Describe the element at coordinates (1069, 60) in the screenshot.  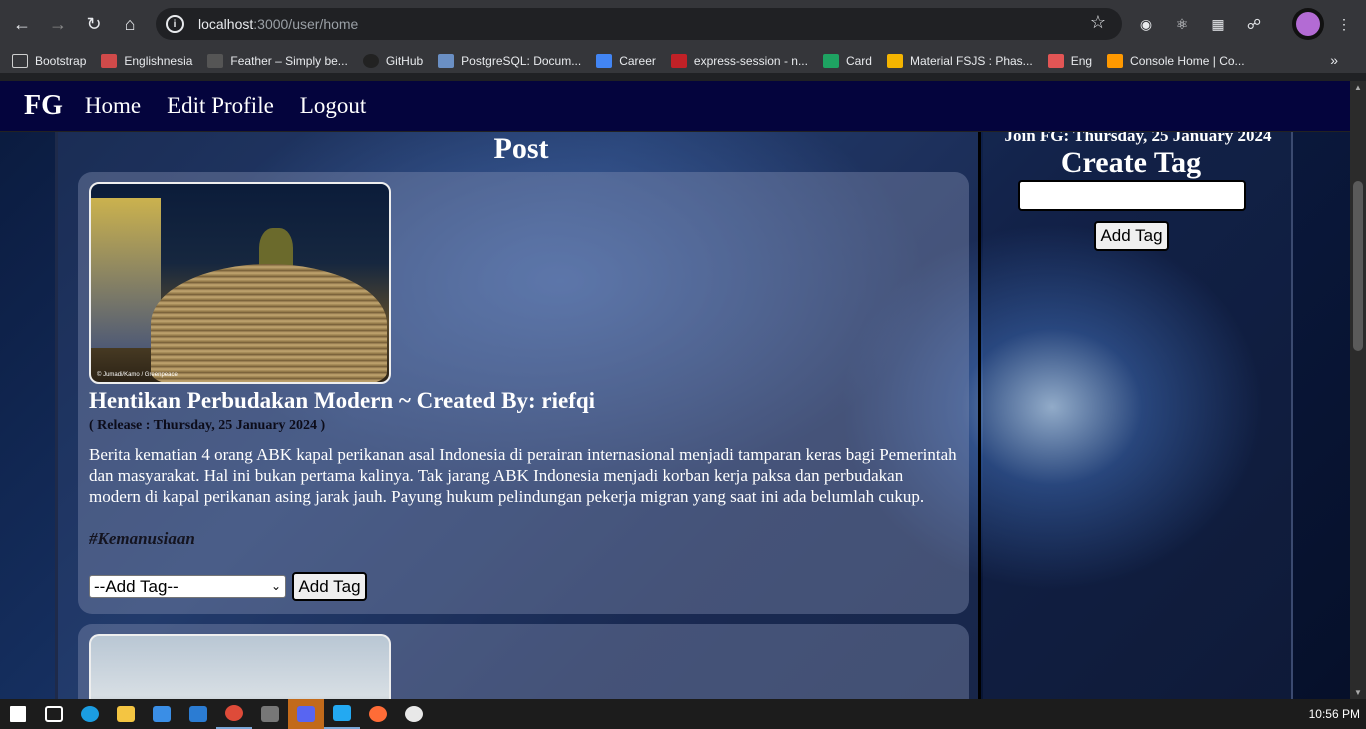
I see `bookmark-eng: Eng` at that location.